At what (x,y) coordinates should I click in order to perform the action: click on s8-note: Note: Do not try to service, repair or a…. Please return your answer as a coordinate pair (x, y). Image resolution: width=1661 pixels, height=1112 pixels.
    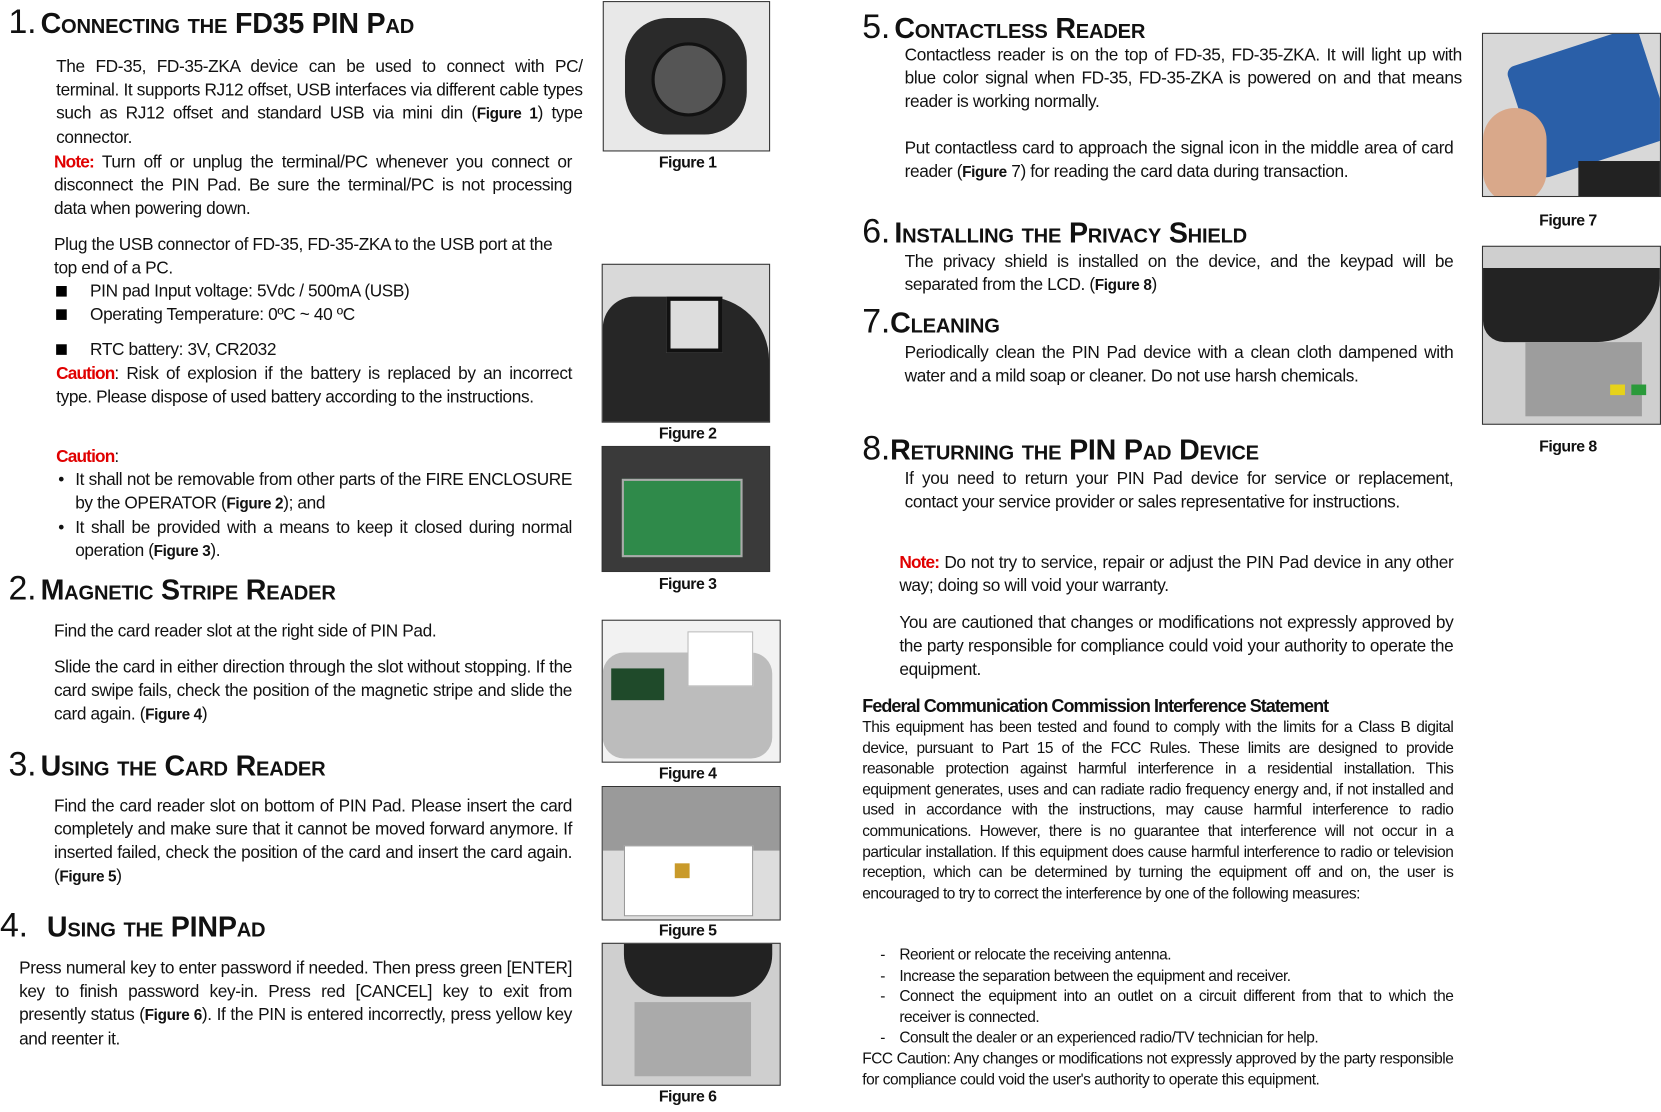
    Looking at the image, I should click on (1176, 574).